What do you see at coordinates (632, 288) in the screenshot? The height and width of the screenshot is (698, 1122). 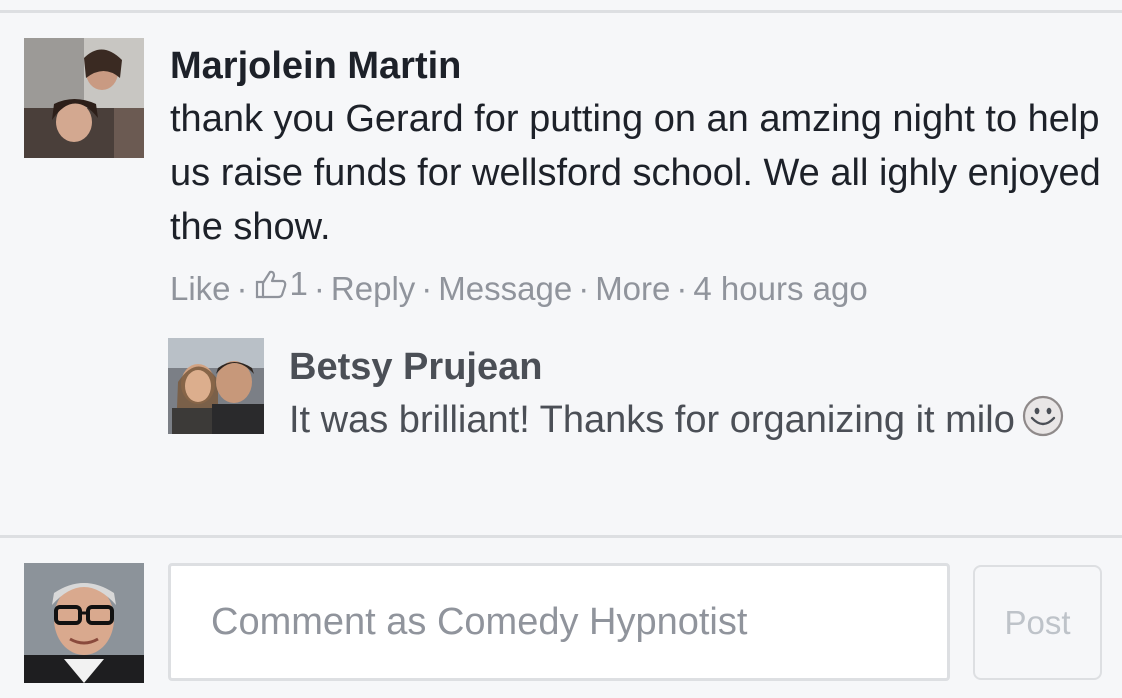 I see `more-link: More` at bounding box center [632, 288].